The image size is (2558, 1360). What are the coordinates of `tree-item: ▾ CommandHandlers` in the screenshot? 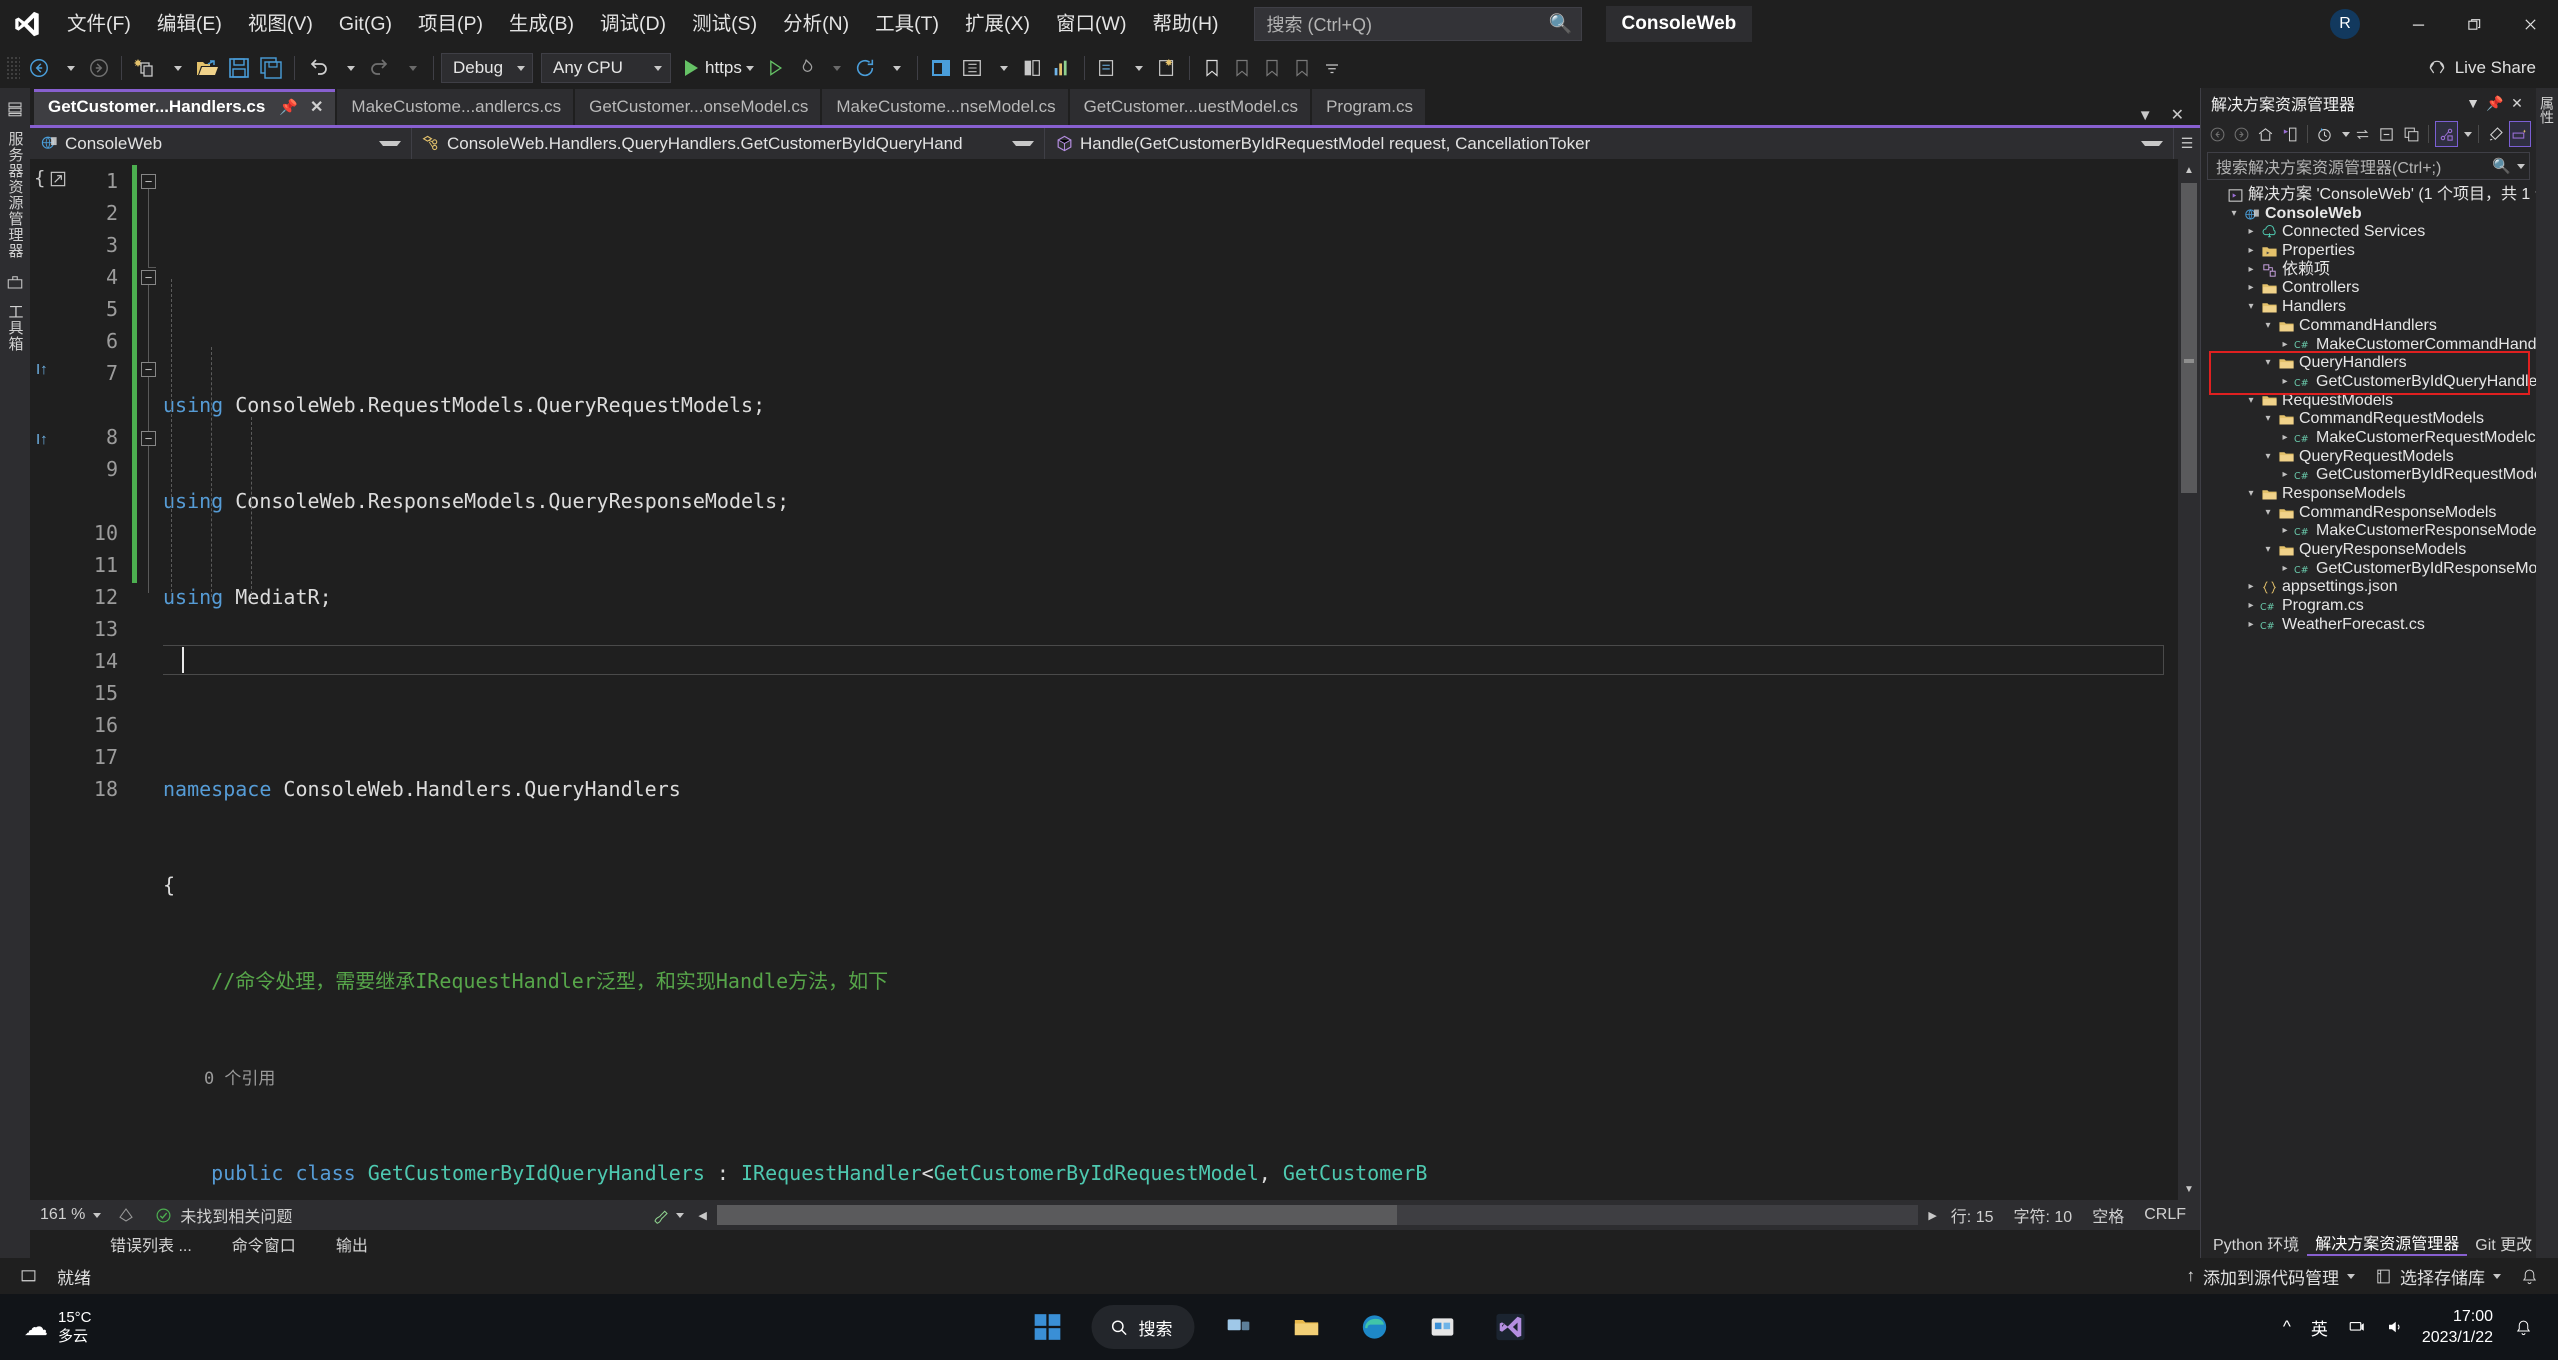 It's located at (2368, 326).